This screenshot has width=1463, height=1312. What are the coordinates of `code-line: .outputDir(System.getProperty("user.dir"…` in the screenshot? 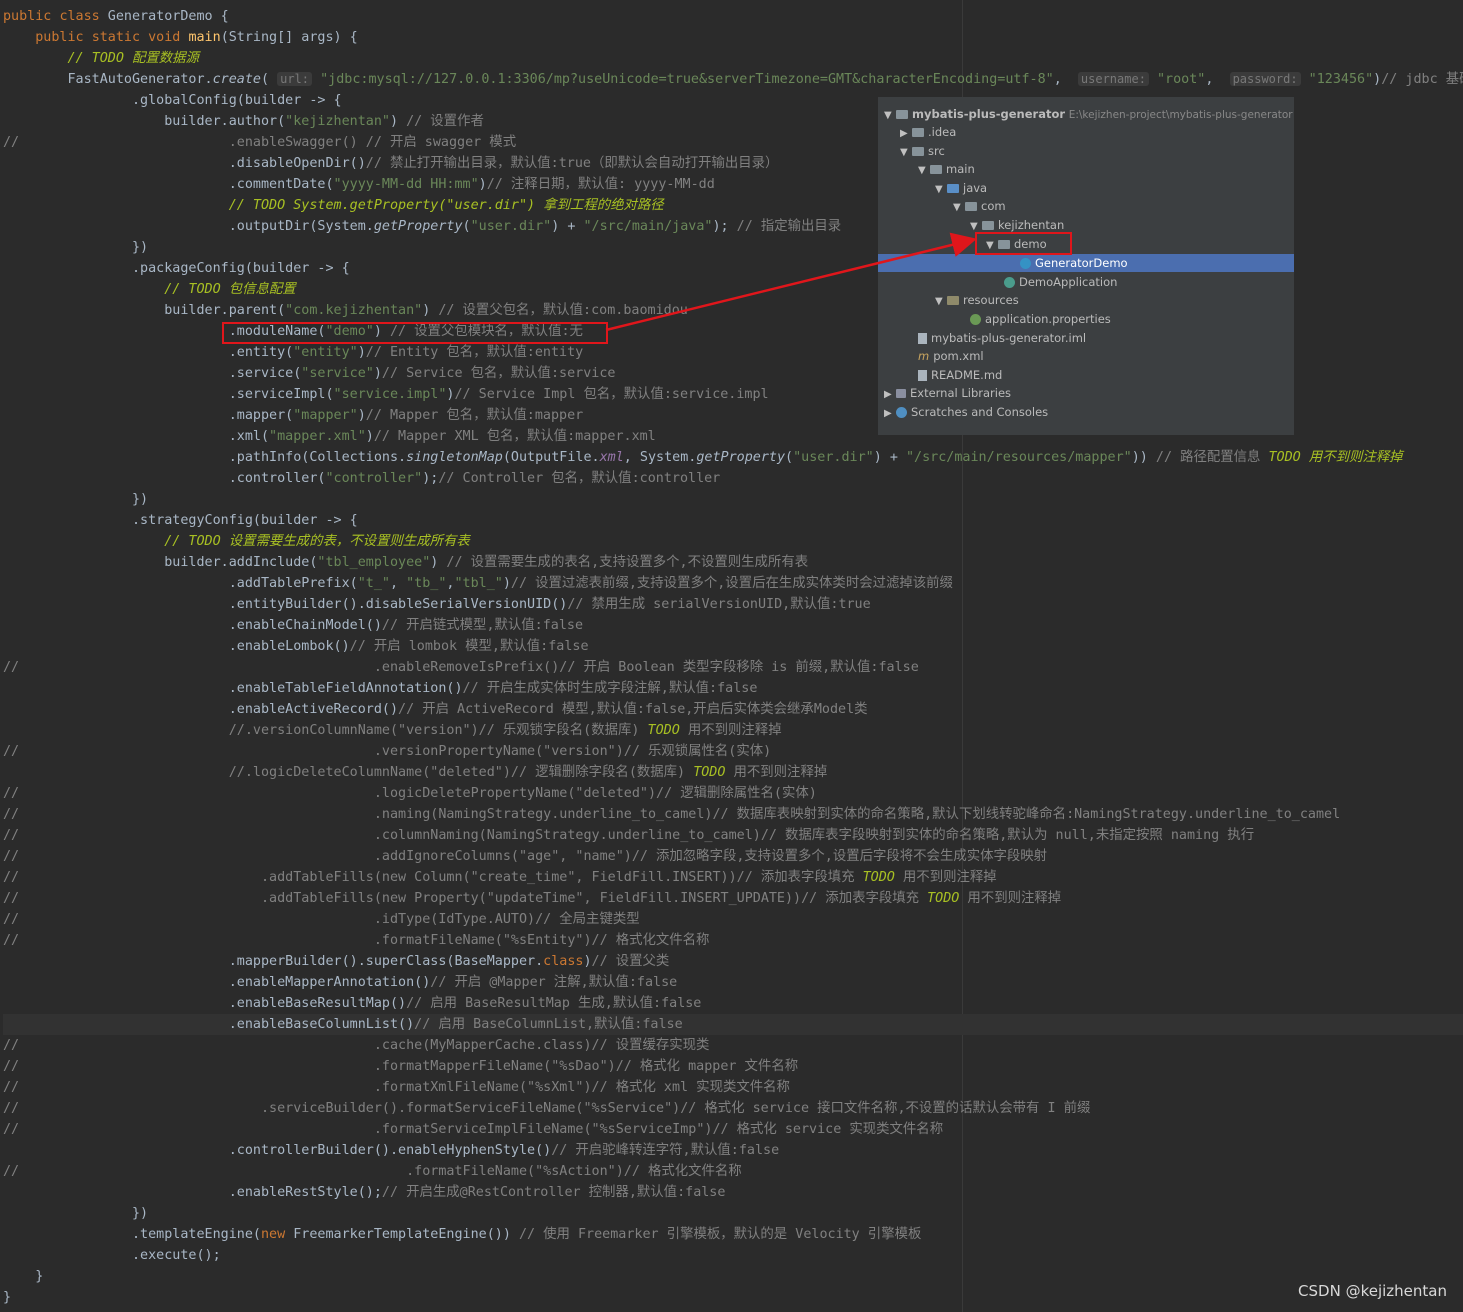 It's located at (422, 226).